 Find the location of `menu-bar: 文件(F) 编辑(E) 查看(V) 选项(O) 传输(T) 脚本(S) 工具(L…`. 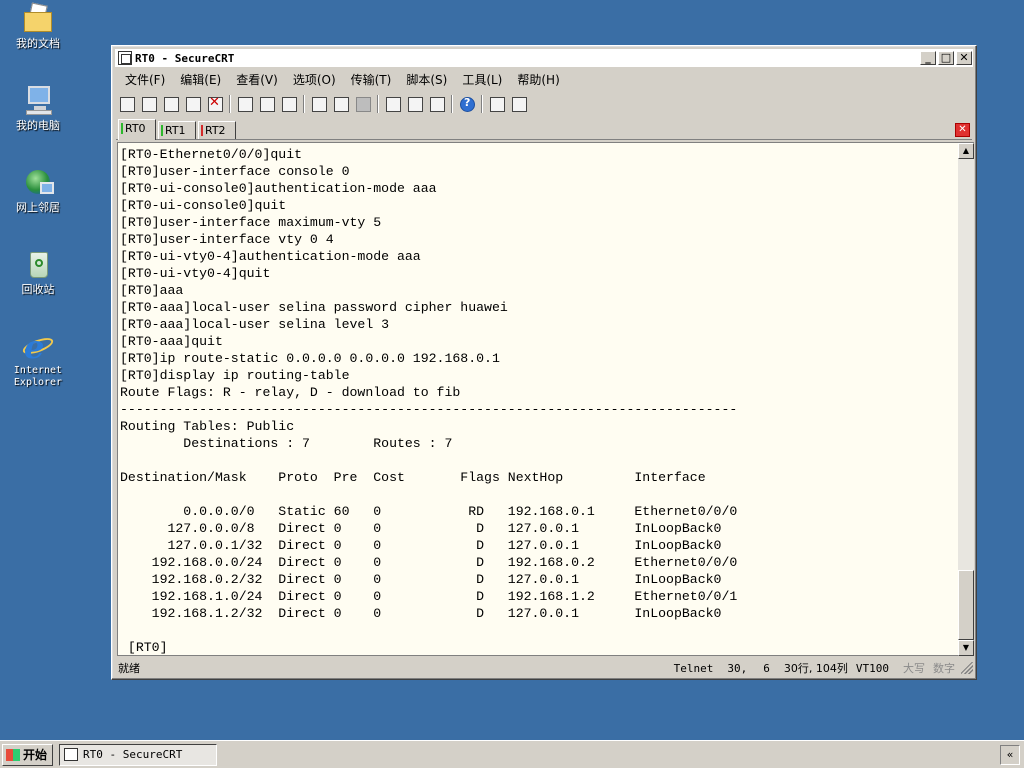

menu-bar: 文件(F) 编辑(E) 查看(V) 选项(O) 传输(T) 脚本(S) 工具(L… is located at coordinates (544, 79).